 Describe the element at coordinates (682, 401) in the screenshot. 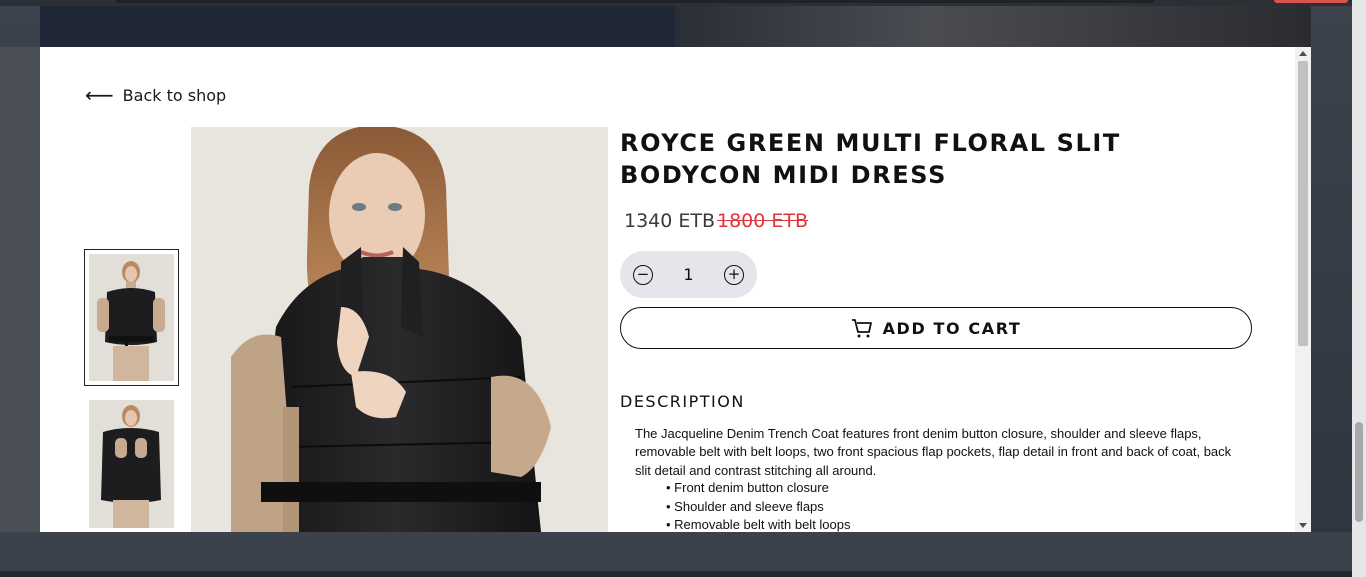

I see `description-heading: DESCRIPTION` at that location.